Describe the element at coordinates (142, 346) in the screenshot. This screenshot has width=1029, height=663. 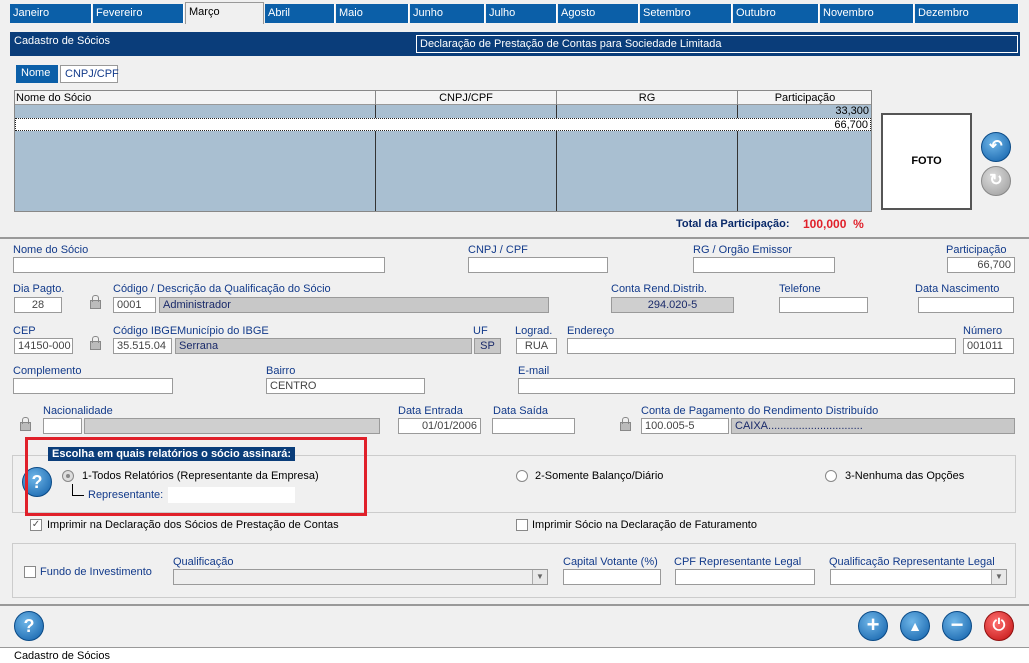
I see `ibge-field: 35.515.04` at that location.